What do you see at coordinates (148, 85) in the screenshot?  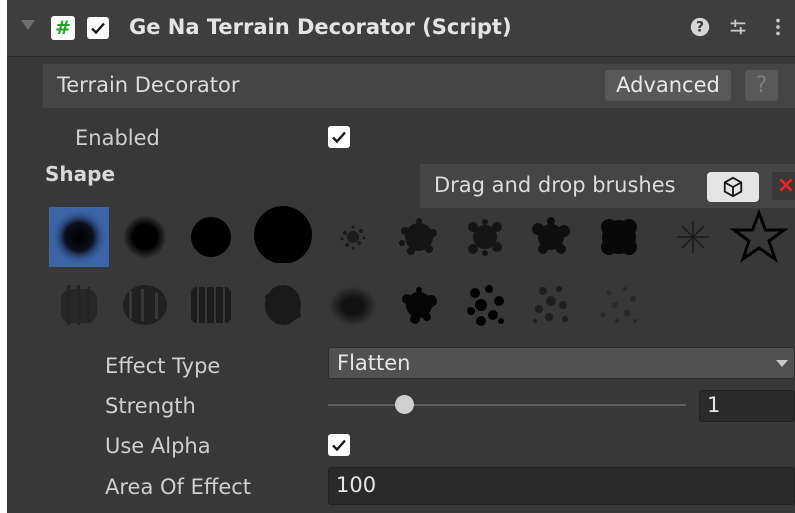 I see `section-title: Terrain Decorator` at bounding box center [148, 85].